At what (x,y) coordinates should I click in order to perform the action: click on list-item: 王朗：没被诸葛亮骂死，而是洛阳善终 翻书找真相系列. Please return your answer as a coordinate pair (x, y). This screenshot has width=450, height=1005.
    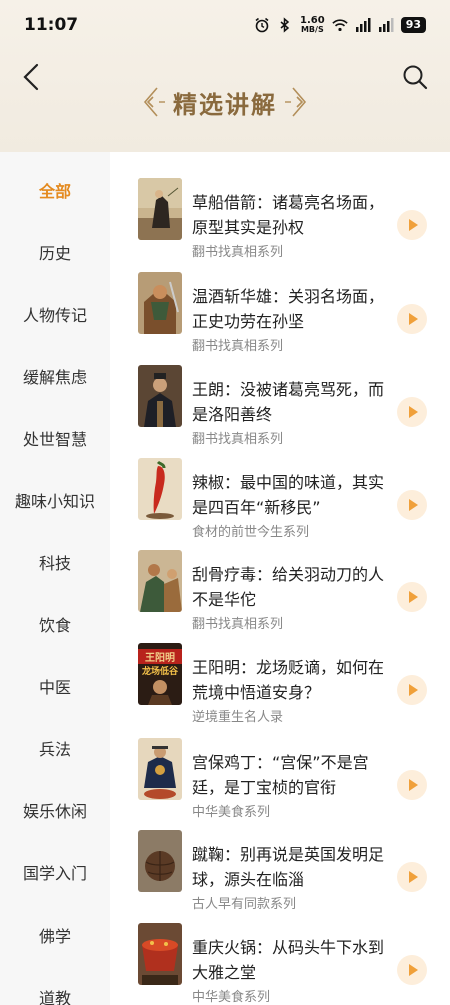
    Looking at the image, I should click on (280, 403).